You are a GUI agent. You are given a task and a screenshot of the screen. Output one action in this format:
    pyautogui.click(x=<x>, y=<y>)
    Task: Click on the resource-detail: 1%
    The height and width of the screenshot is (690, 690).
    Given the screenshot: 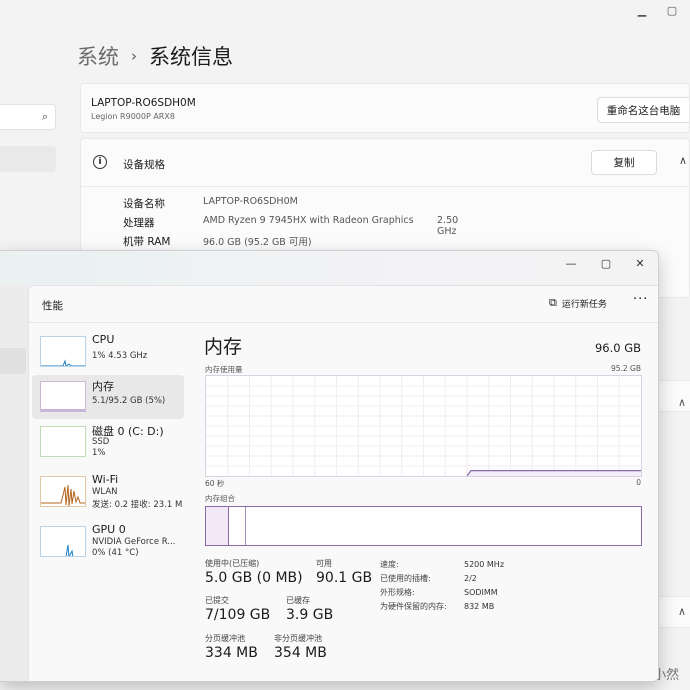 What is the action you would take?
    pyautogui.click(x=99, y=453)
    